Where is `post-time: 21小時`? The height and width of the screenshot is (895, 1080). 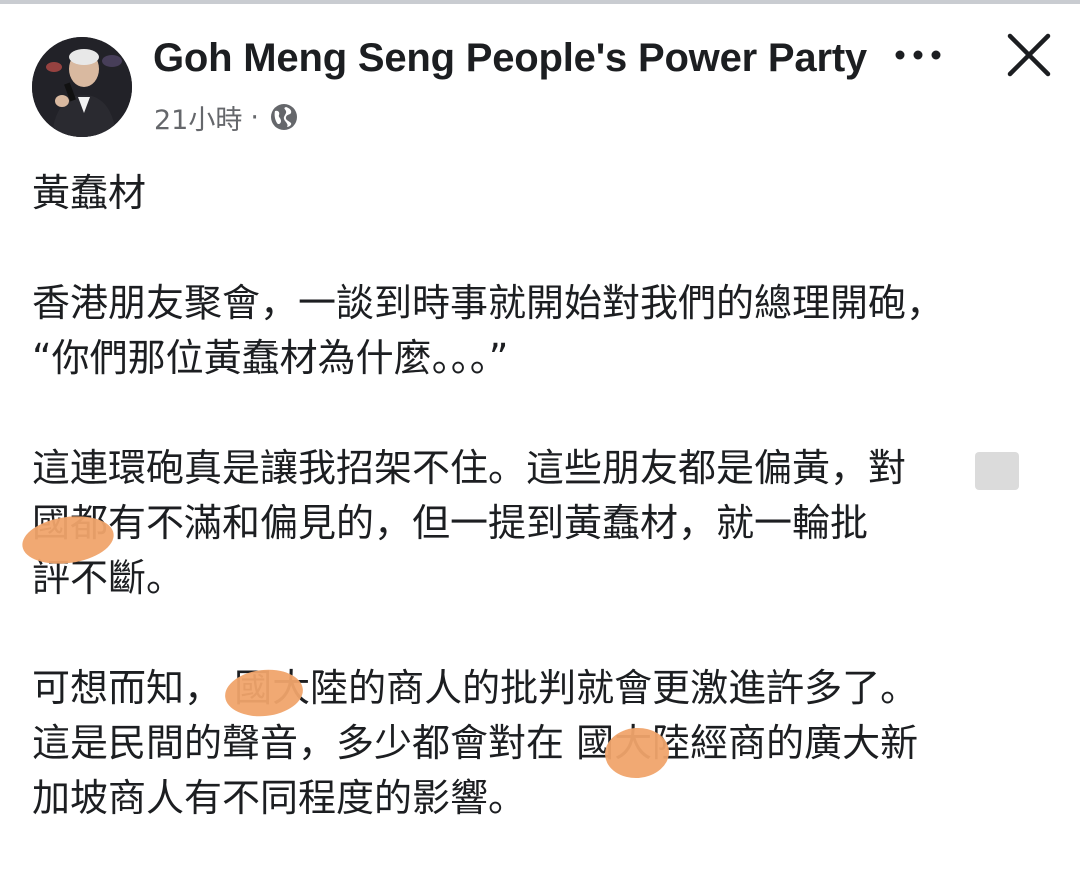 post-time: 21小時 is located at coordinates (198, 117).